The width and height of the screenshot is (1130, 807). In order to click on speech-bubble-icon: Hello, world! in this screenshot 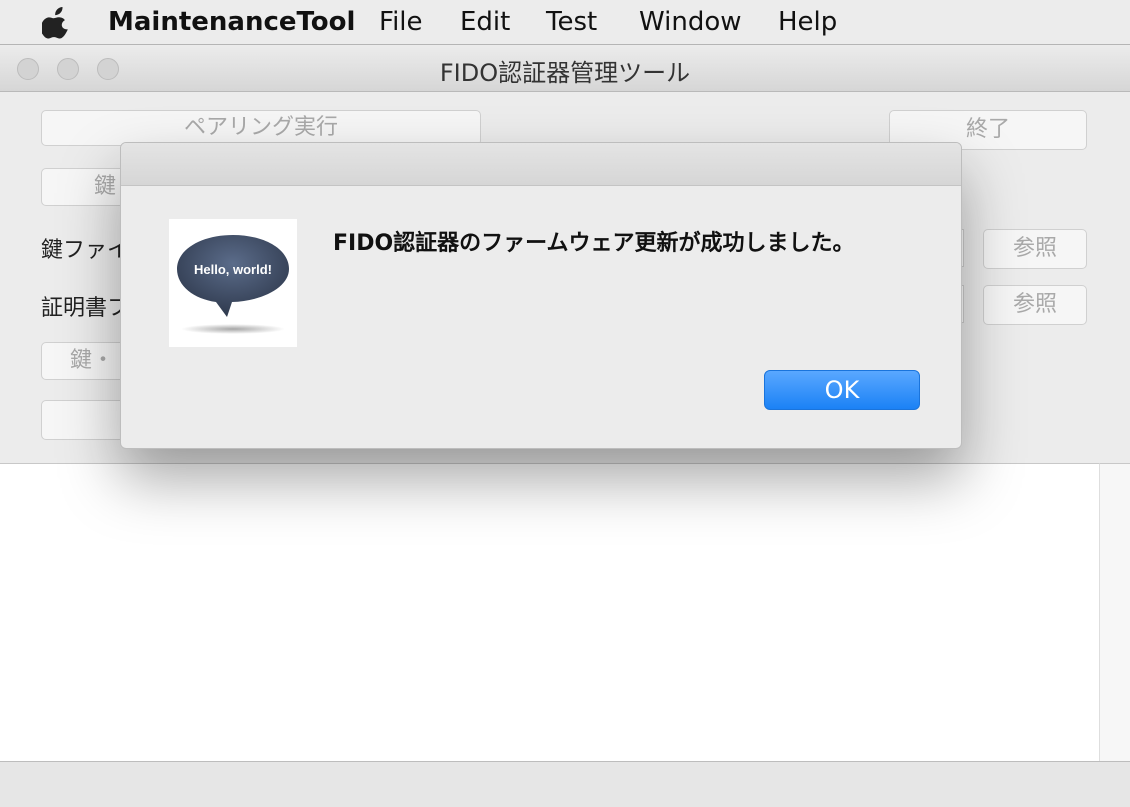, I will do `click(233, 284)`.